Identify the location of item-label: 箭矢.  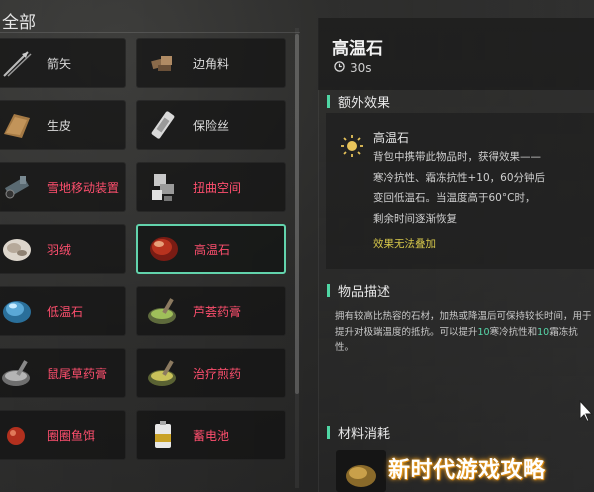
(59, 63).